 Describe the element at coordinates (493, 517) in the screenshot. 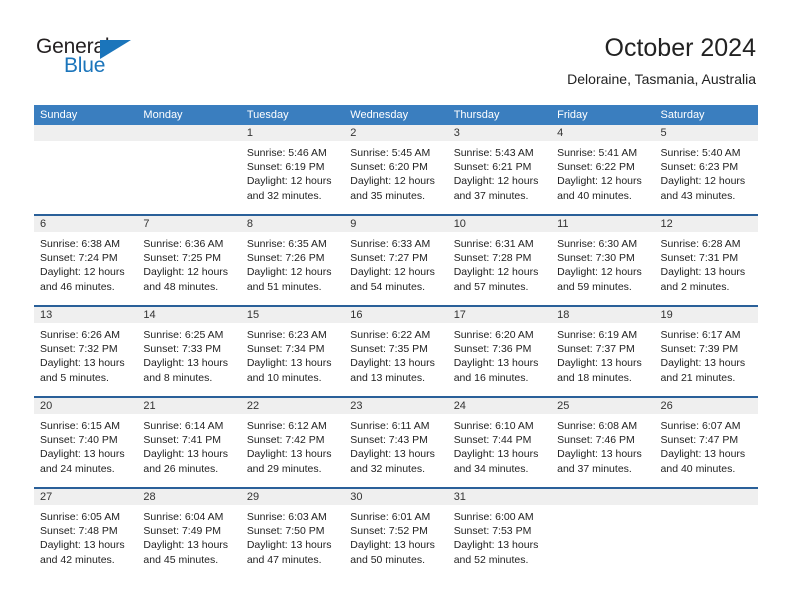

I see `day-detail-line: Sunrise: 6:00 AM` at that location.